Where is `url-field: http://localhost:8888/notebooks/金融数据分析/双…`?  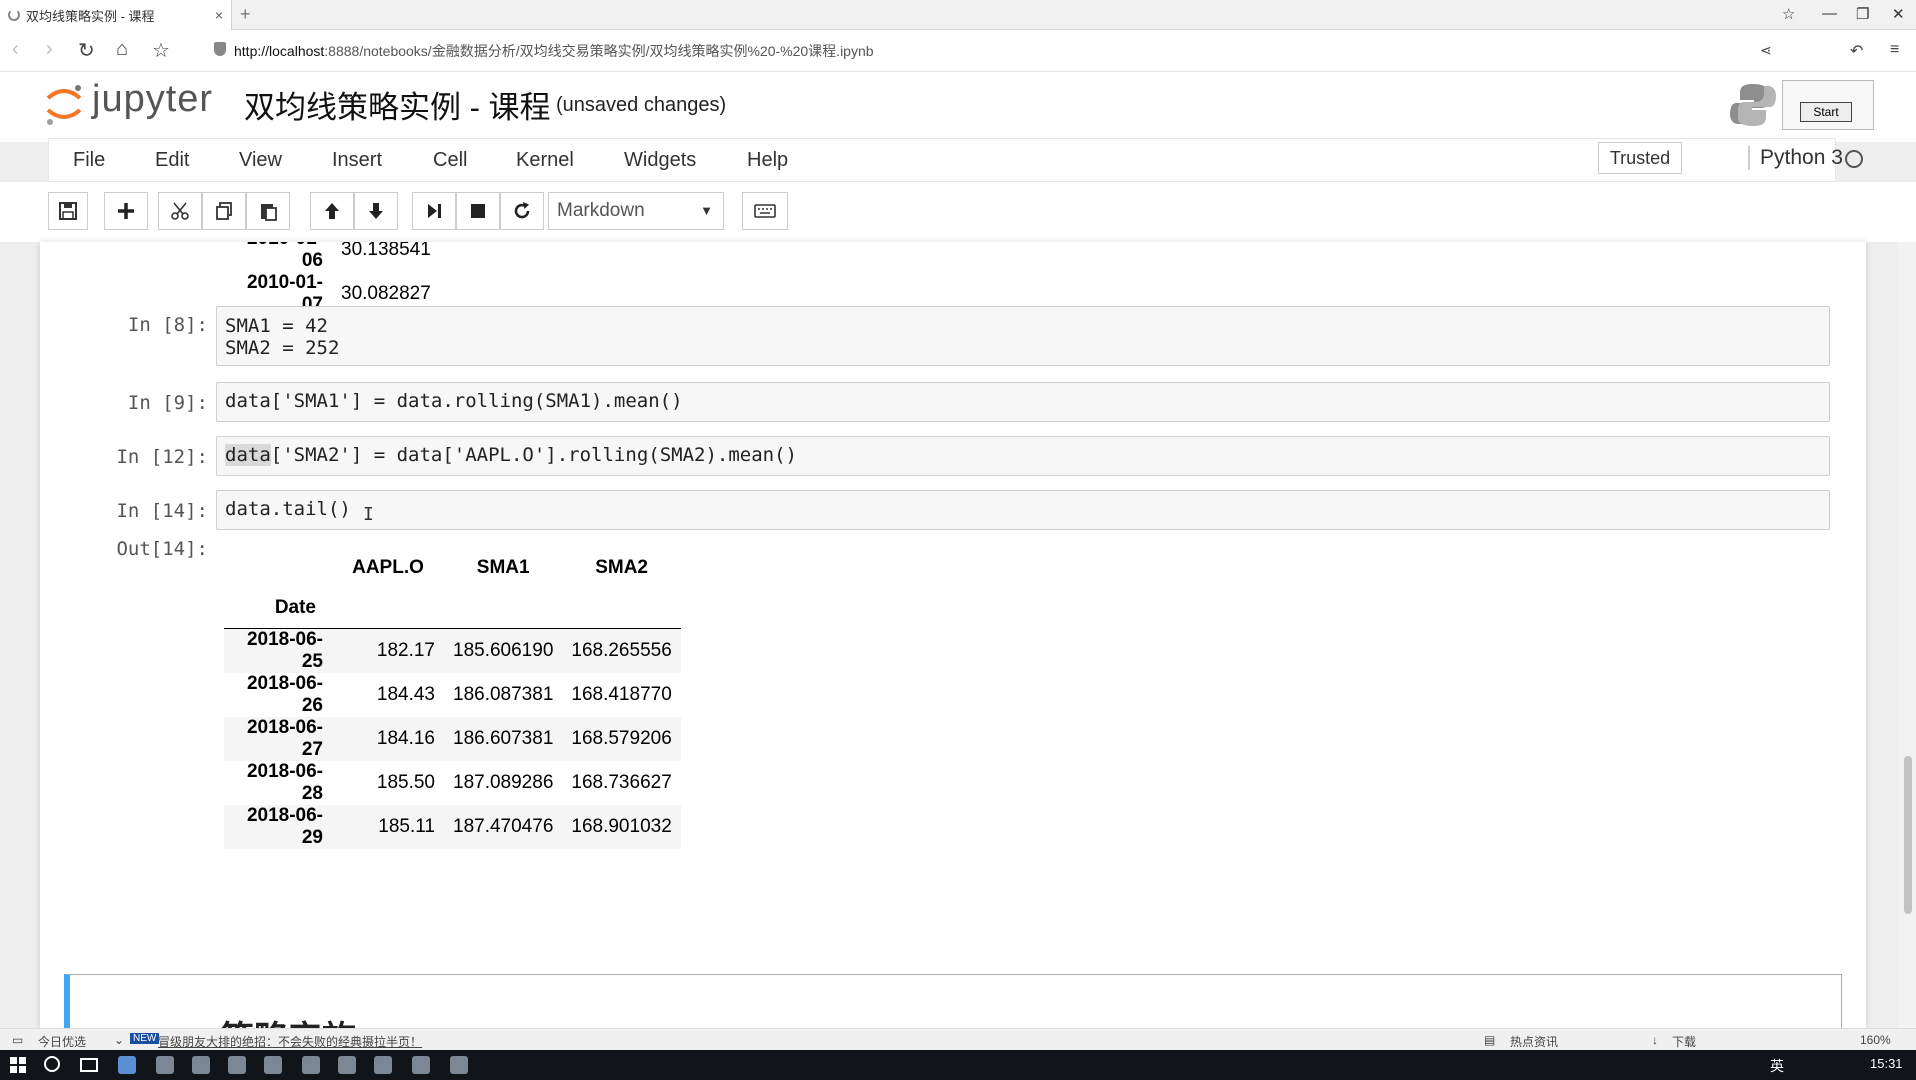
url-field: http://localhost:8888/notebooks/金融数据分析/双… is located at coordinates (554, 51).